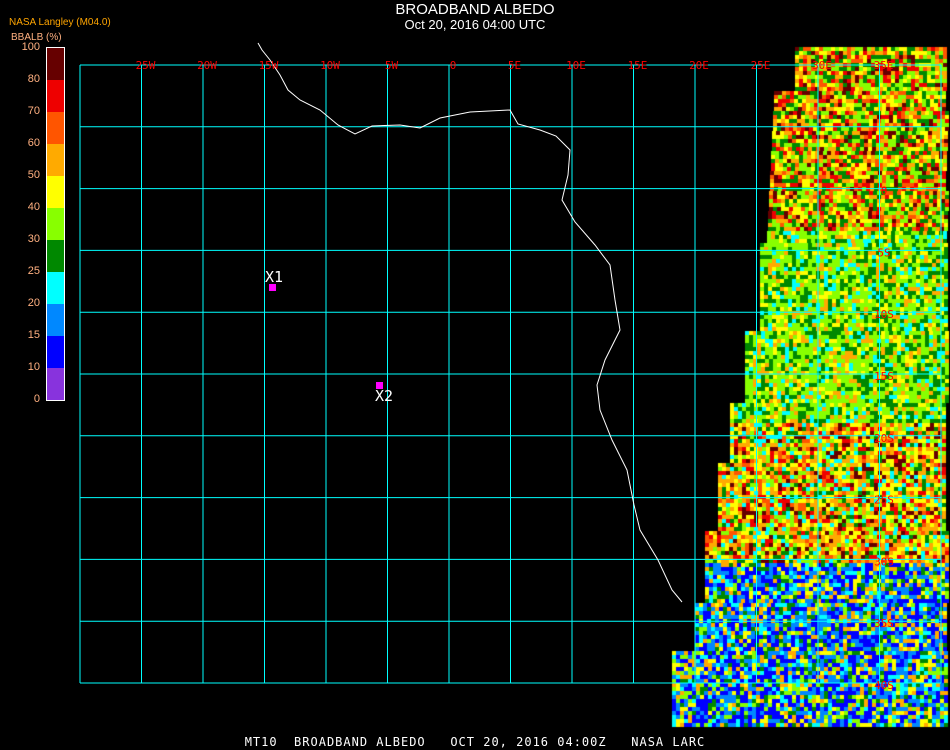 This screenshot has height=750, width=950. What do you see at coordinates (884, 65) in the screenshot?
I see `longitude-label: 35E` at bounding box center [884, 65].